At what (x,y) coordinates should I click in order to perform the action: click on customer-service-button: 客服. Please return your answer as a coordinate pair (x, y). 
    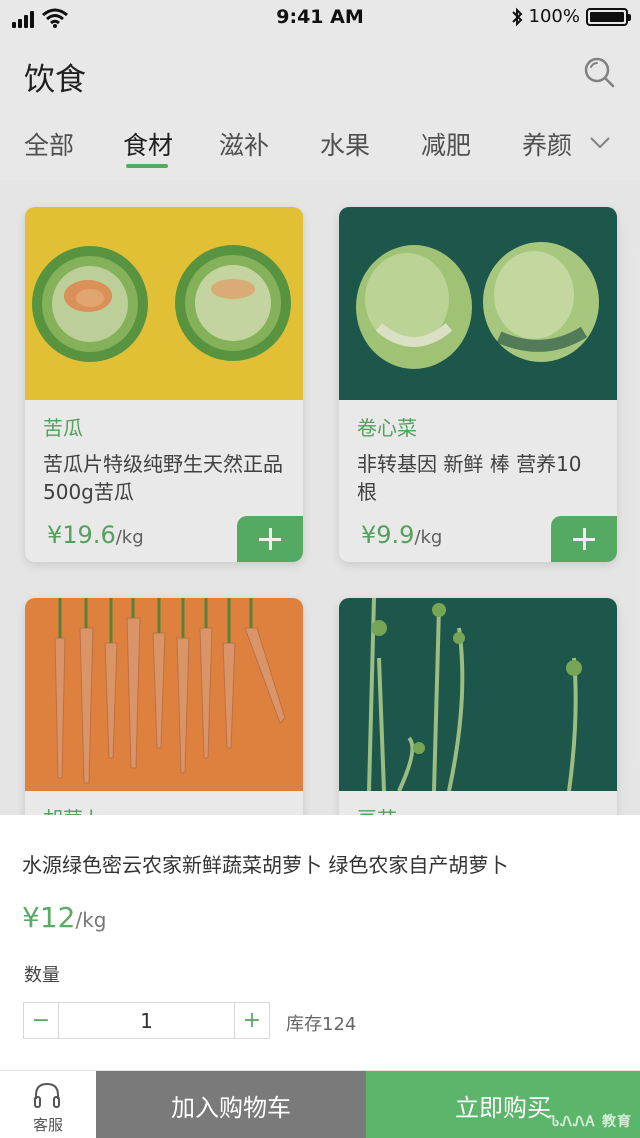
    Looking at the image, I should click on (48, 1104).